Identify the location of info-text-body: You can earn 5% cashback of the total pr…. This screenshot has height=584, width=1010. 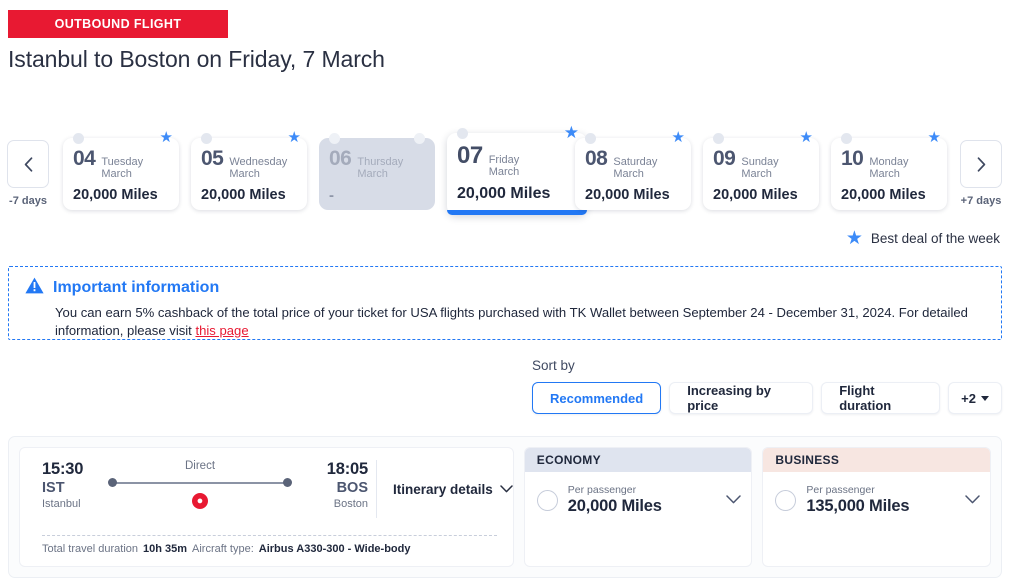
(511, 321).